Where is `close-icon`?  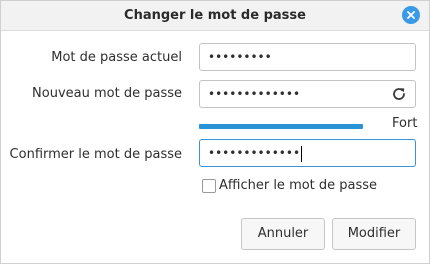 close-icon is located at coordinates (411, 15).